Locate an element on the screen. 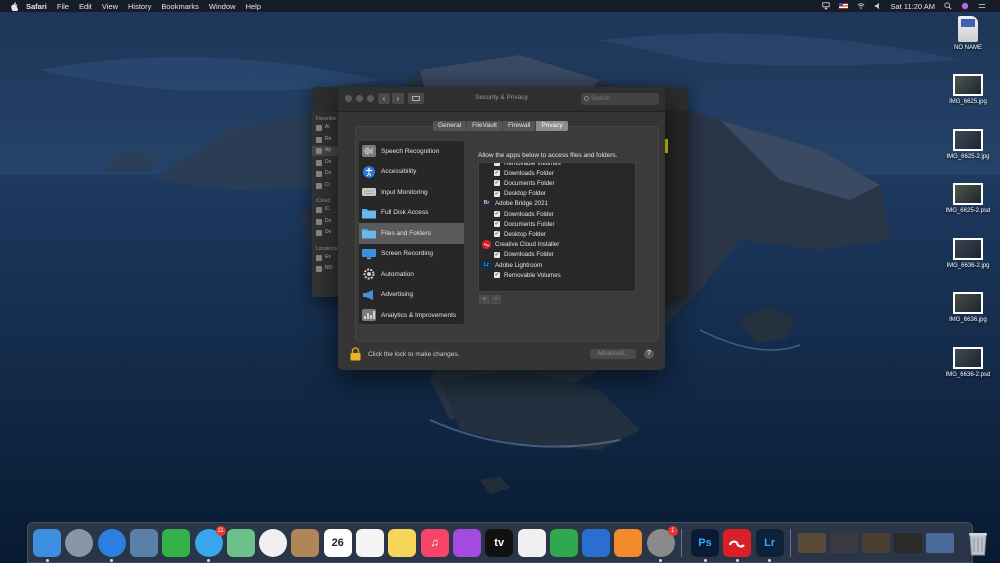 This screenshot has width=1000, height=563. image-file-icon: IMG_6636.jpg is located at coordinates (968, 307).